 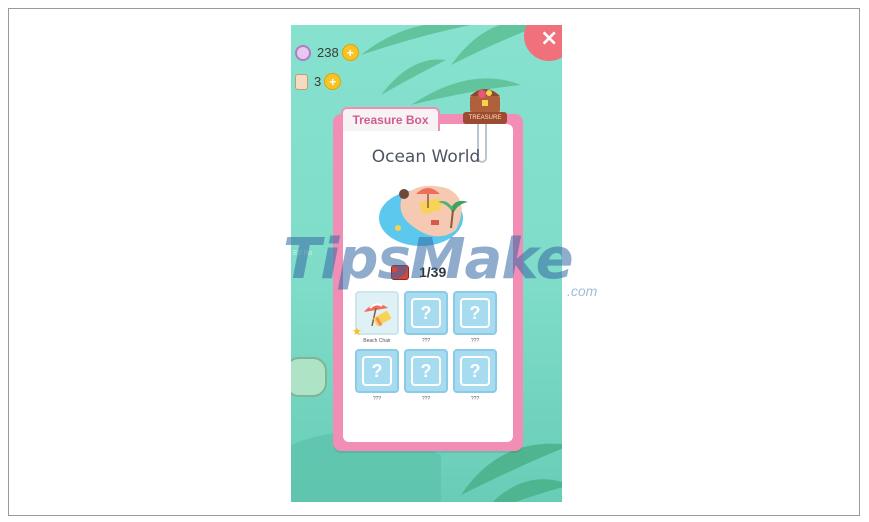 What do you see at coordinates (428, 259) in the screenshot?
I see `watermark-brand: TipsMake` at bounding box center [428, 259].